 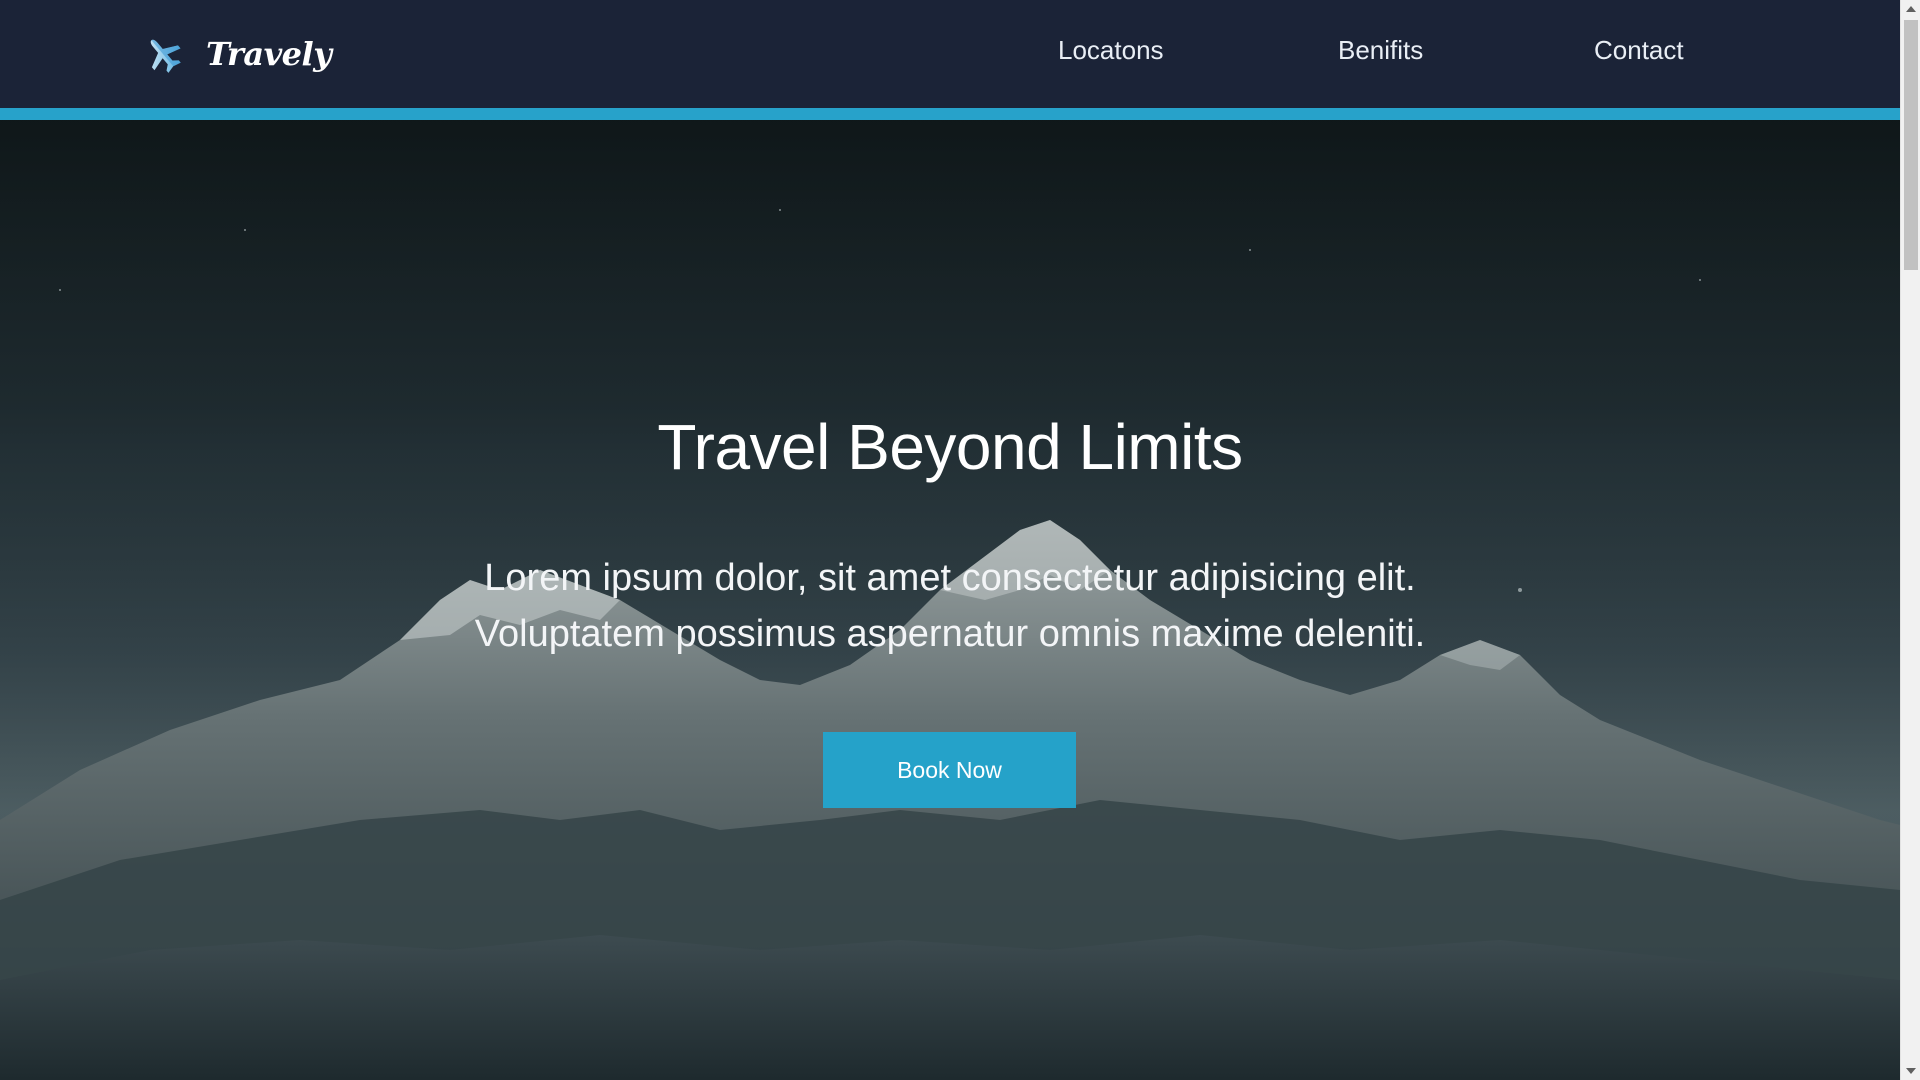 What do you see at coordinates (1639, 50) in the screenshot?
I see `nav-link-contact: Contact` at bounding box center [1639, 50].